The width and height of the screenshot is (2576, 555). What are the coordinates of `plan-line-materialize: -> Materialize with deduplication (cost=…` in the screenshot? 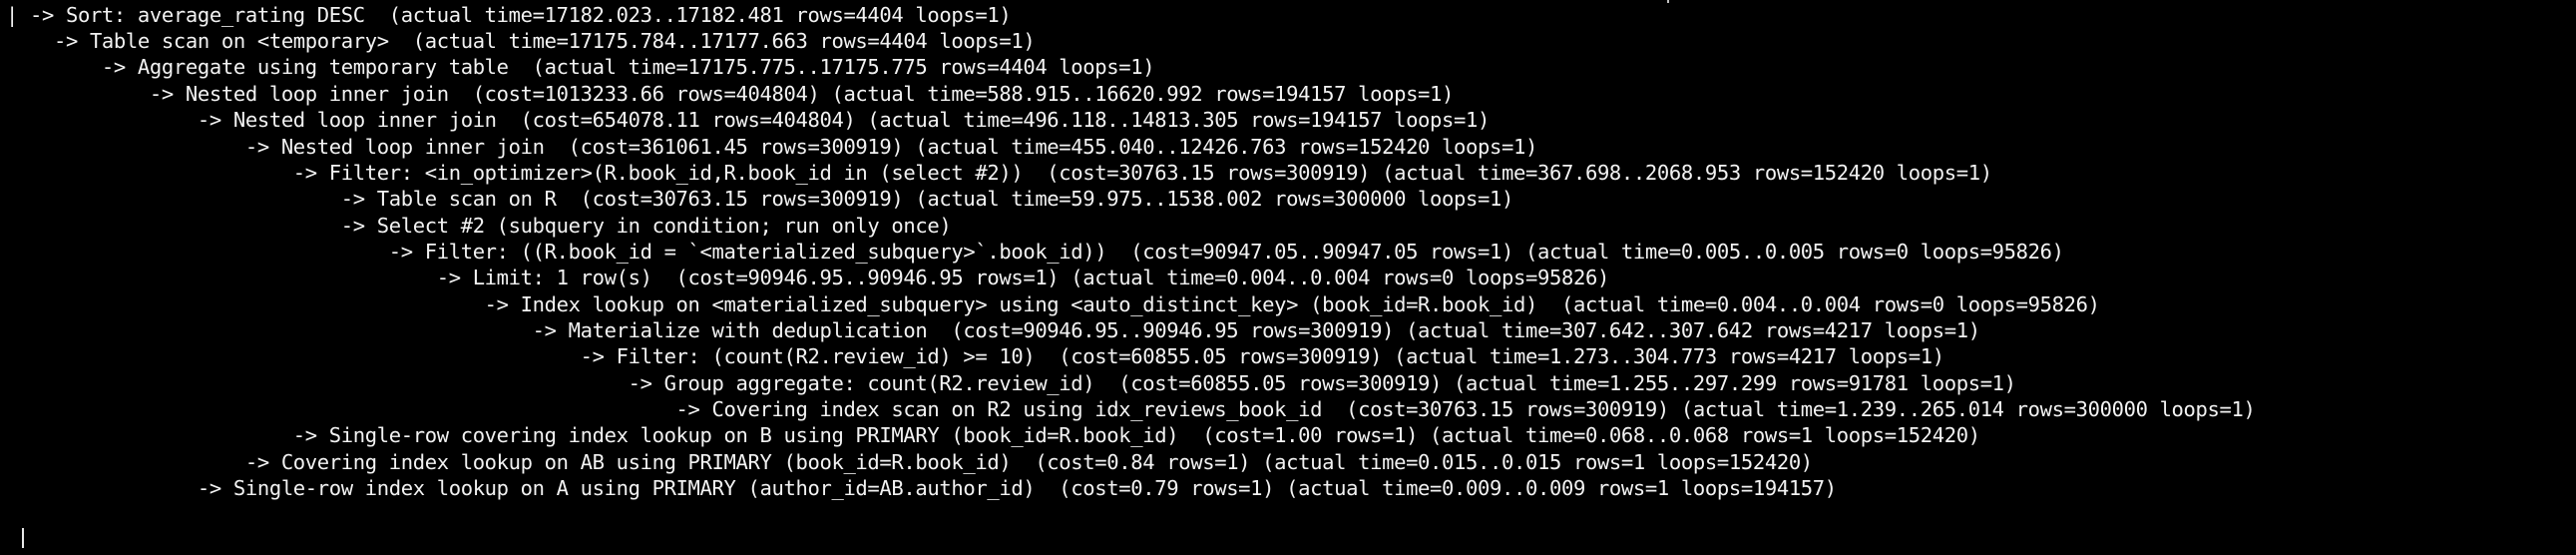 It's located at (993, 330).